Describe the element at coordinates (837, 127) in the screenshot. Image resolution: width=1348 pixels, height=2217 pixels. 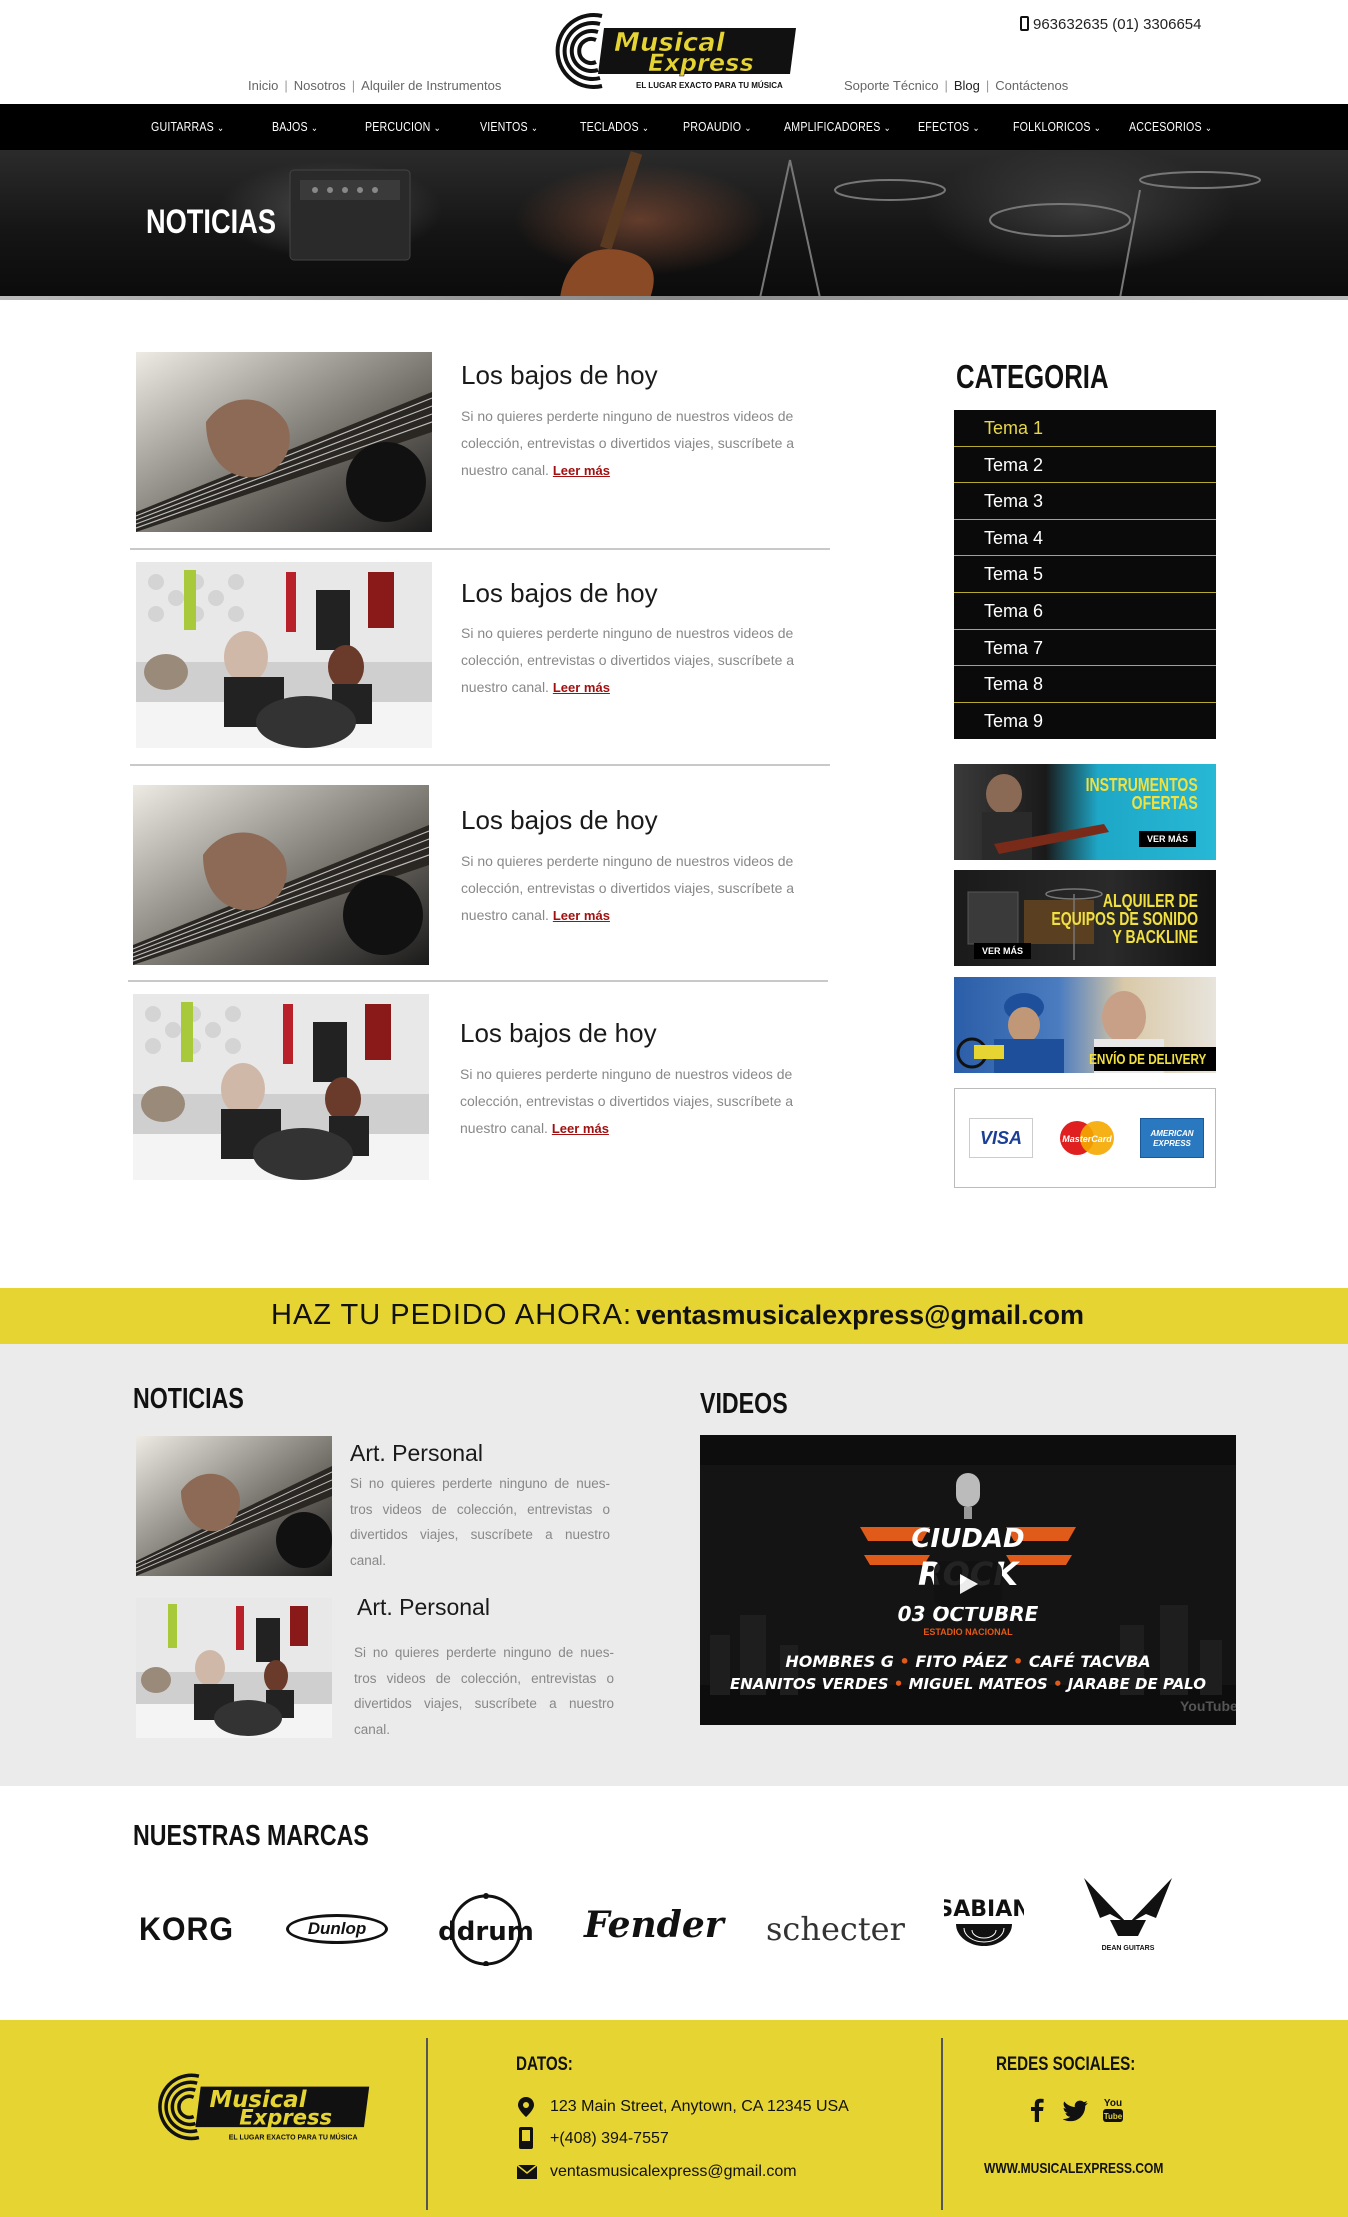
I see `nav-amplificadores: AMPLIFICADORES ⌄` at that location.